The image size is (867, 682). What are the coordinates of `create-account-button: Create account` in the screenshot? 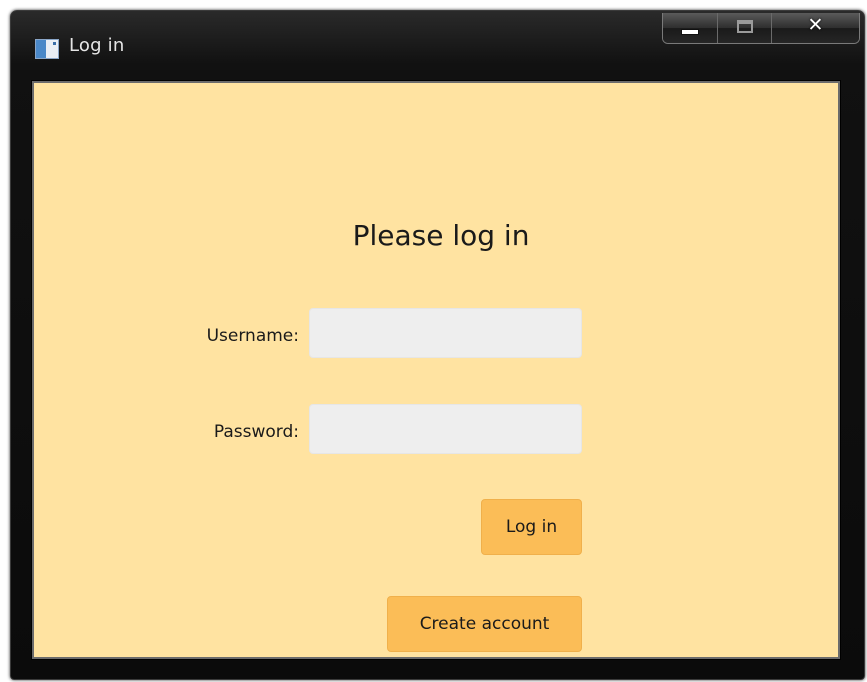 It's located at (484, 624).